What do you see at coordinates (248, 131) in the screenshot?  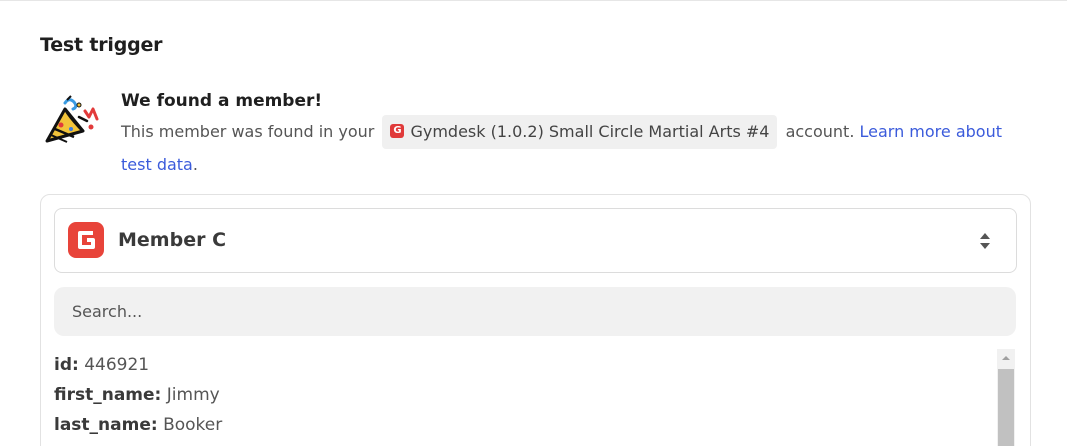 I see `found-desc-prefix: This member was found in your` at bounding box center [248, 131].